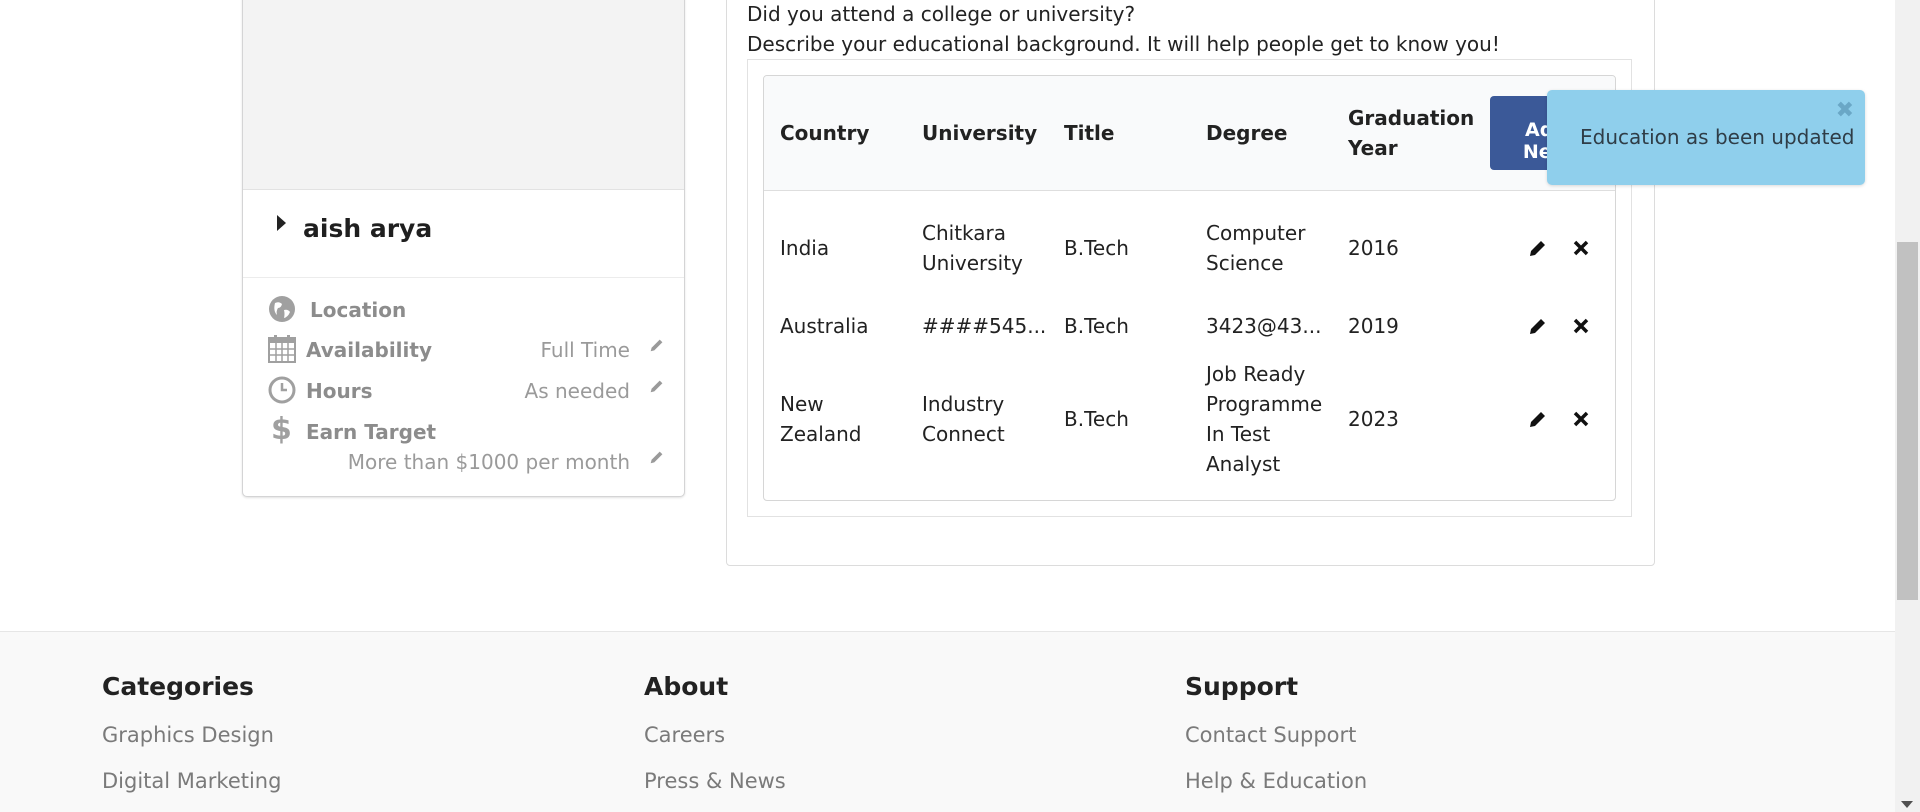  I want to click on header-university: University, so click(980, 133).